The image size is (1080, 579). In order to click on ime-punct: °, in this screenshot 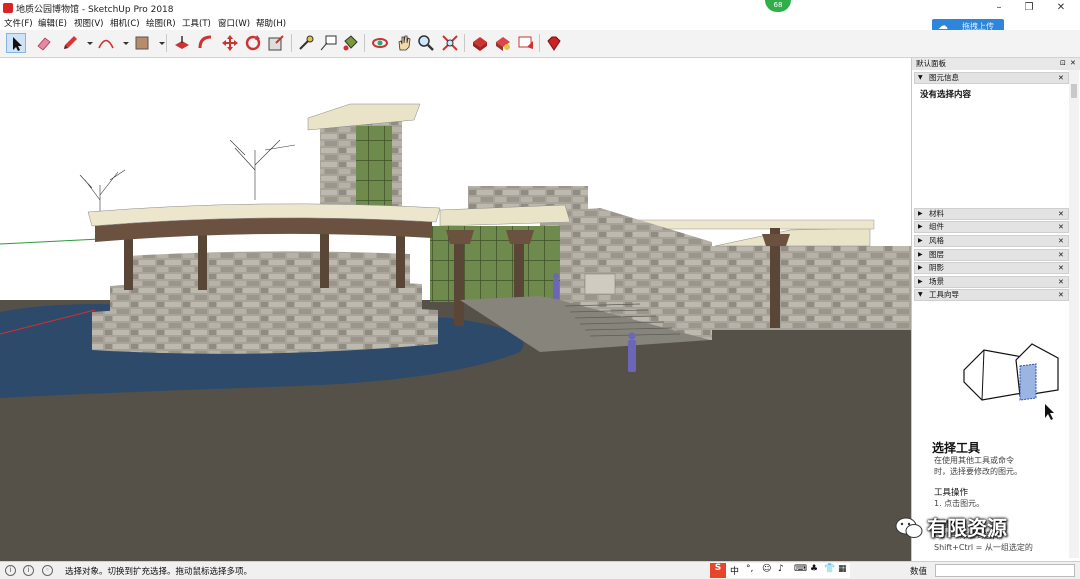, I will do `click(749, 569)`.